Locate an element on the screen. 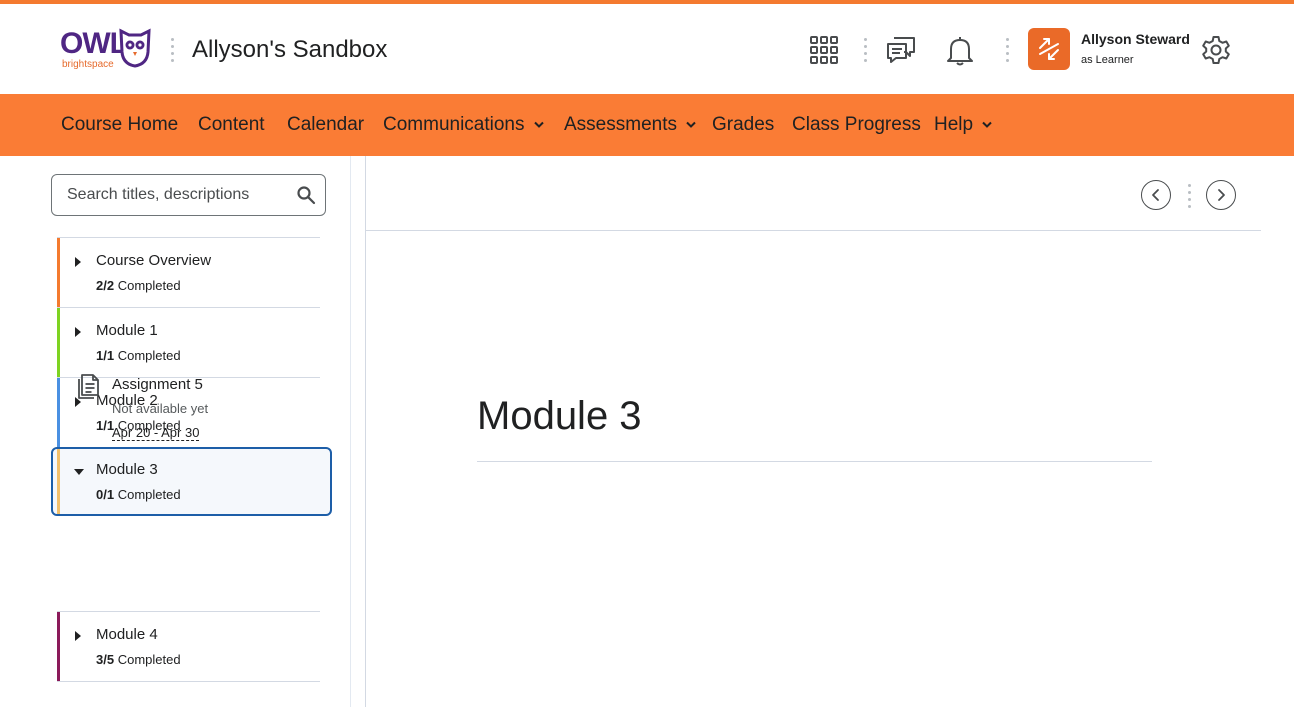  main-toolbar-divider is located at coordinates (813, 230).